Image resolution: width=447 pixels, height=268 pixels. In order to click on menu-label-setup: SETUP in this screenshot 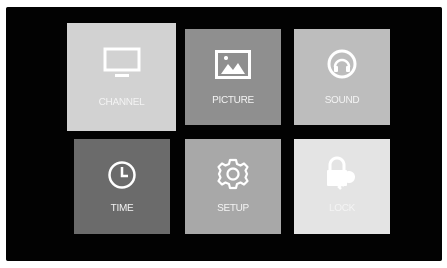, I will do `click(233, 208)`.